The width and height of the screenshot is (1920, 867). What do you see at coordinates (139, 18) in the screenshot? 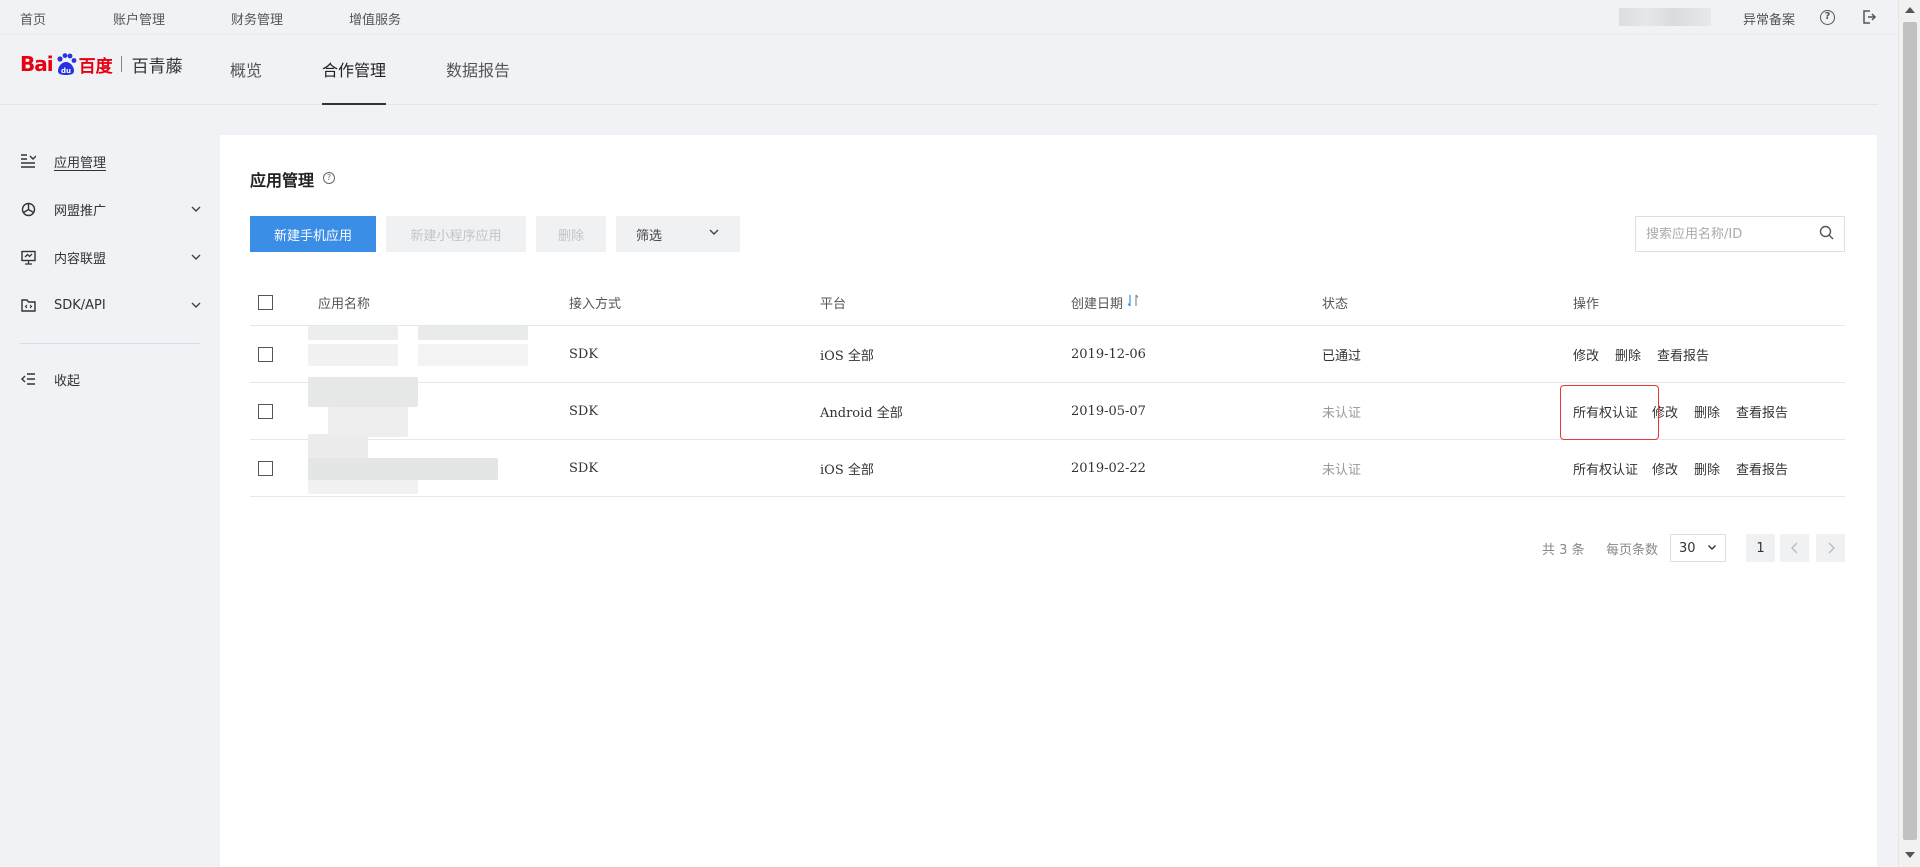
I see `topbar-link-account: 账户管理` at bounding box center [139, 18].